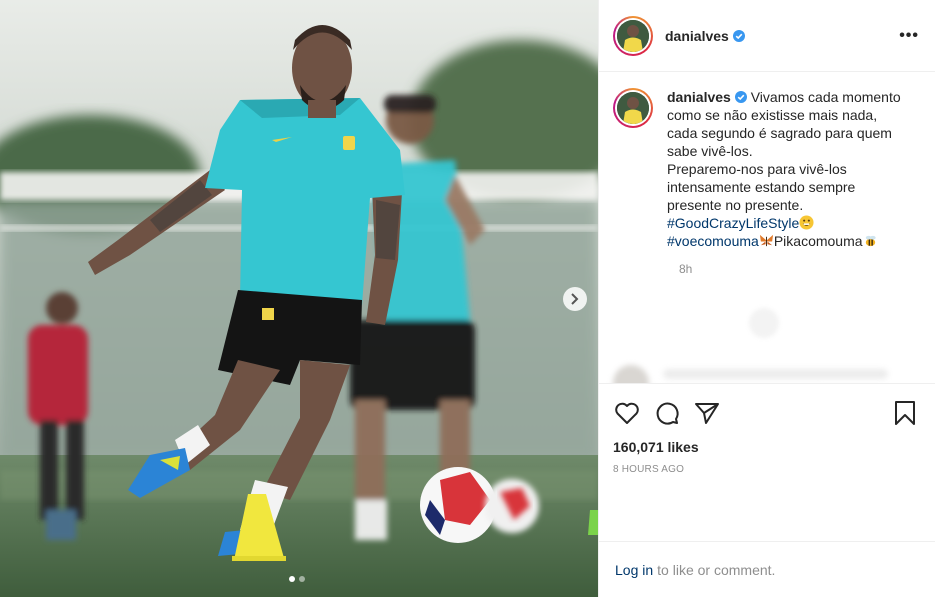  I want to click on likes-count: 160,071 likes, so click(766, 447).